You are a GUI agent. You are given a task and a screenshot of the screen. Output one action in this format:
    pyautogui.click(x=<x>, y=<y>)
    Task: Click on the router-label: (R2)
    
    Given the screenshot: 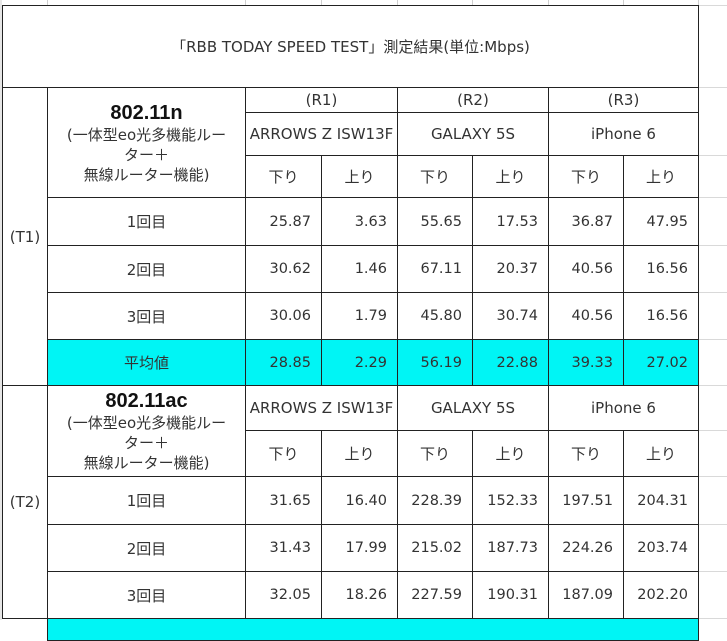 What is the action you would take?
    pyautogui.click(x=473, y=100)
    